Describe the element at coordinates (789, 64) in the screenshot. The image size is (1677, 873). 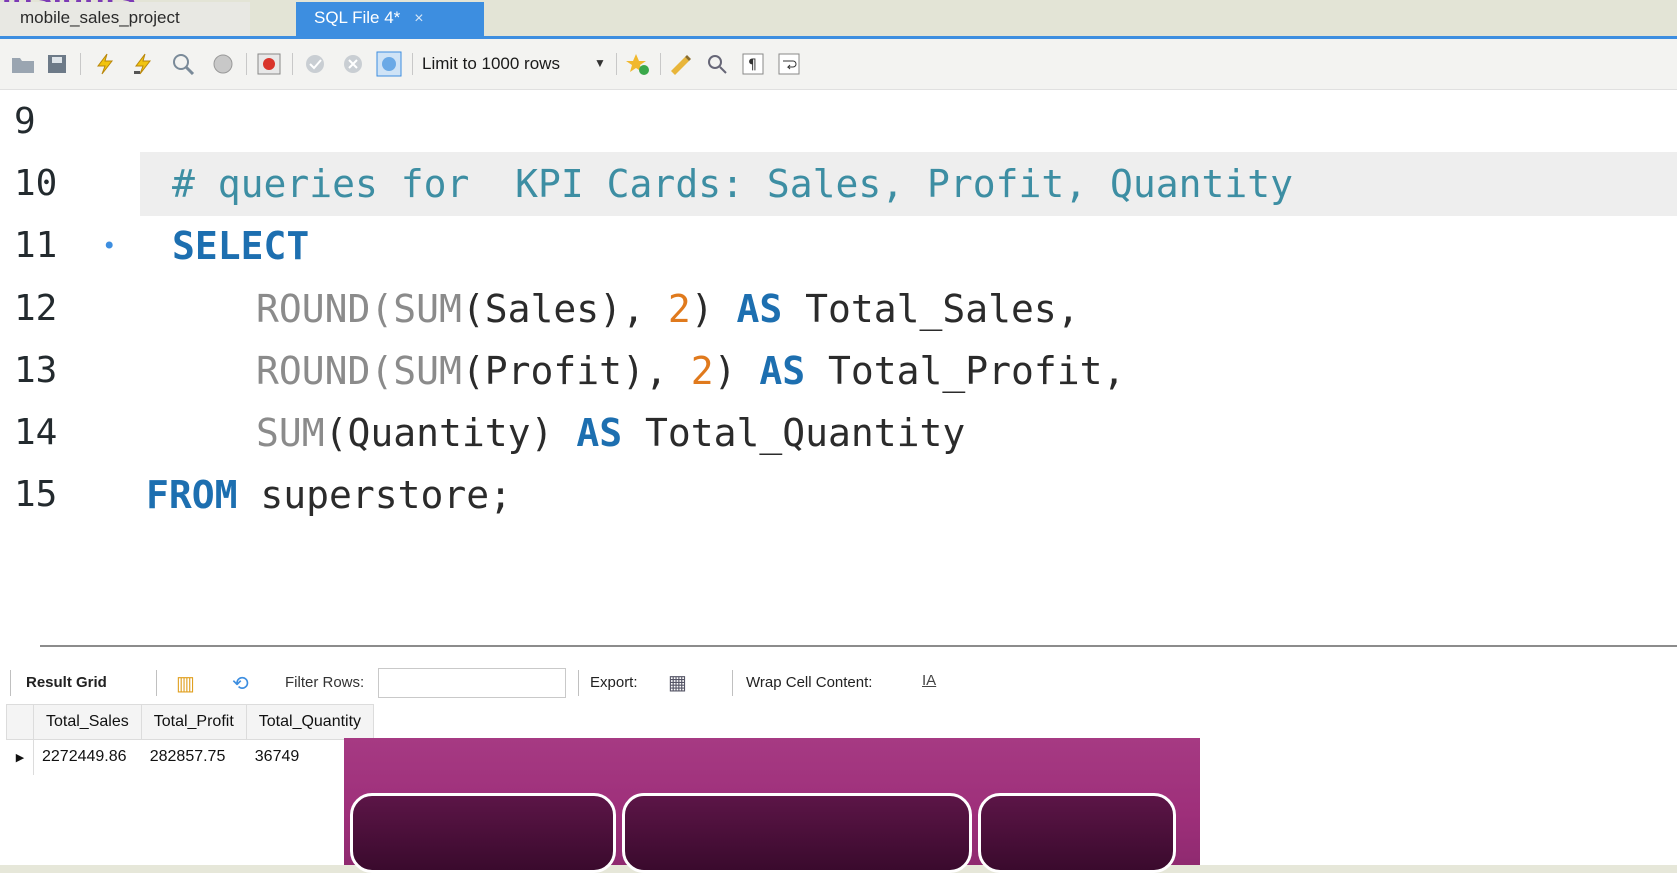
I see `wrap-icon` at that location.